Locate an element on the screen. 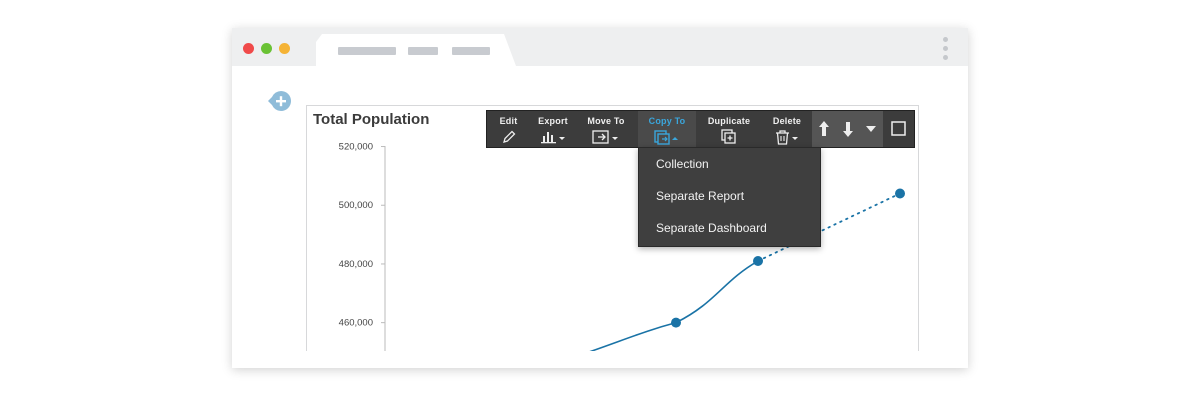 The image size is (1200, 400). pencil-icon is located at coordinates (508, 136).